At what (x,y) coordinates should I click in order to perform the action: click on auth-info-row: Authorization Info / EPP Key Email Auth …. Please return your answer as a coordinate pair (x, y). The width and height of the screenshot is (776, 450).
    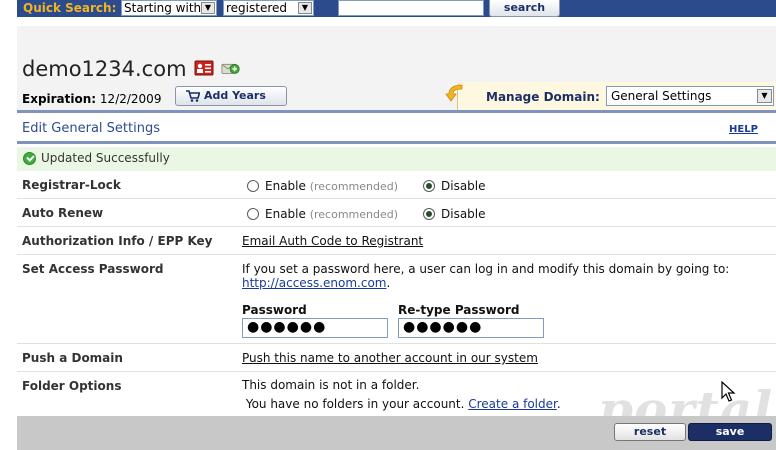
    Looking at the image, I should click on (396, 241).